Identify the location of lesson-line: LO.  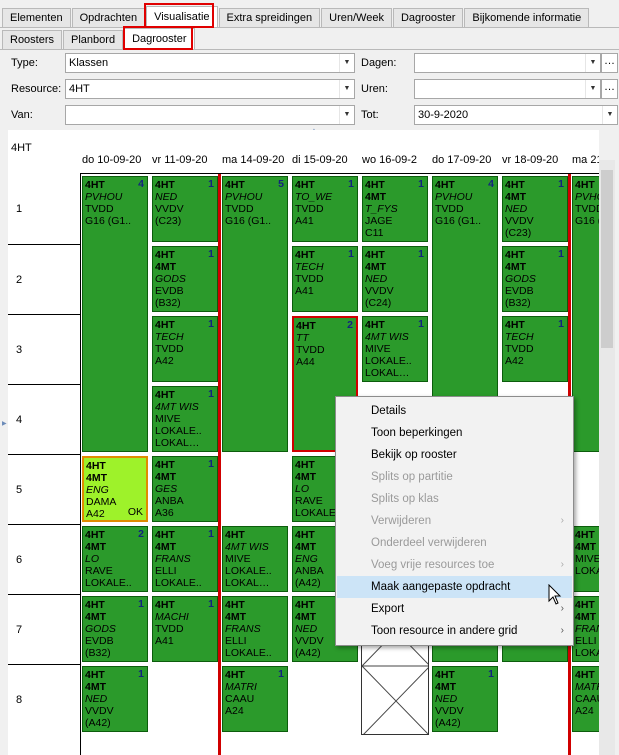
(92, 559).